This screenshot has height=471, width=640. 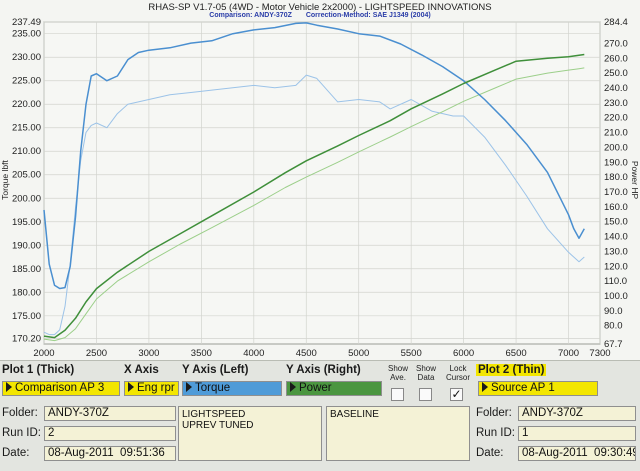 I want to click on y-axis-title: Torque lbft, so click(x=5, y=180).